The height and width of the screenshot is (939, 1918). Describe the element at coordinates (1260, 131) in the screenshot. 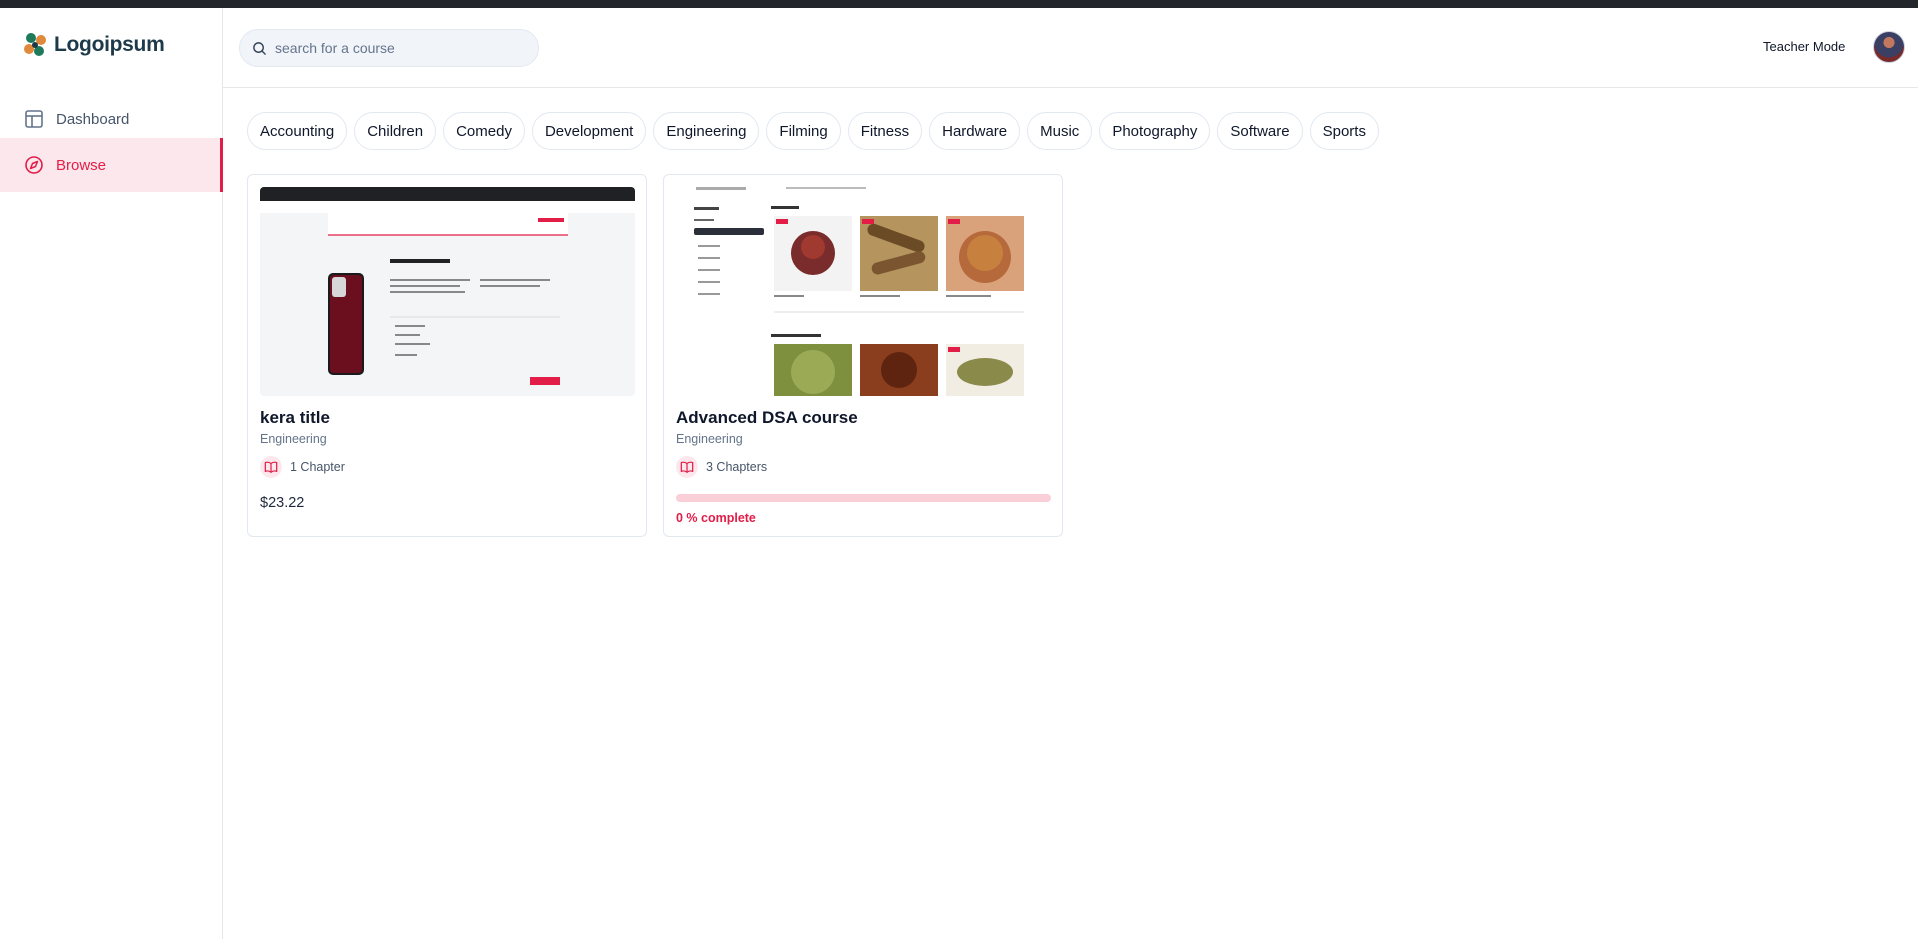

I see `category-chip-software: Software` at that location.